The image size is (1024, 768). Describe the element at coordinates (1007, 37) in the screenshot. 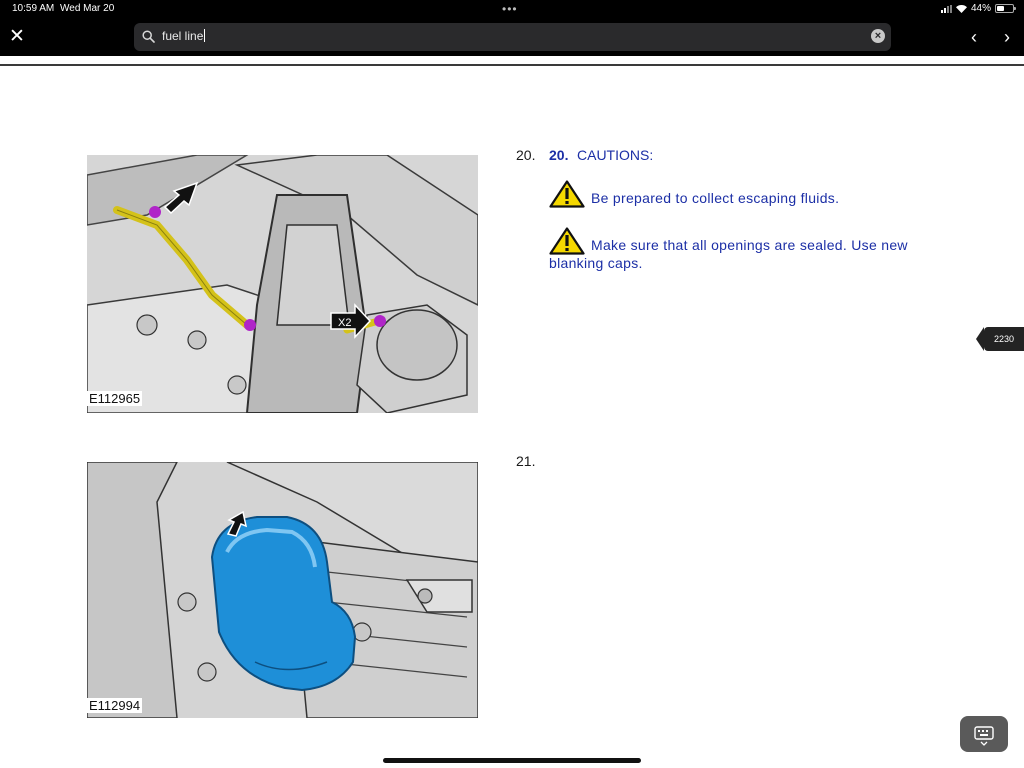

I see `chevron-right-icon: ›` at that location.